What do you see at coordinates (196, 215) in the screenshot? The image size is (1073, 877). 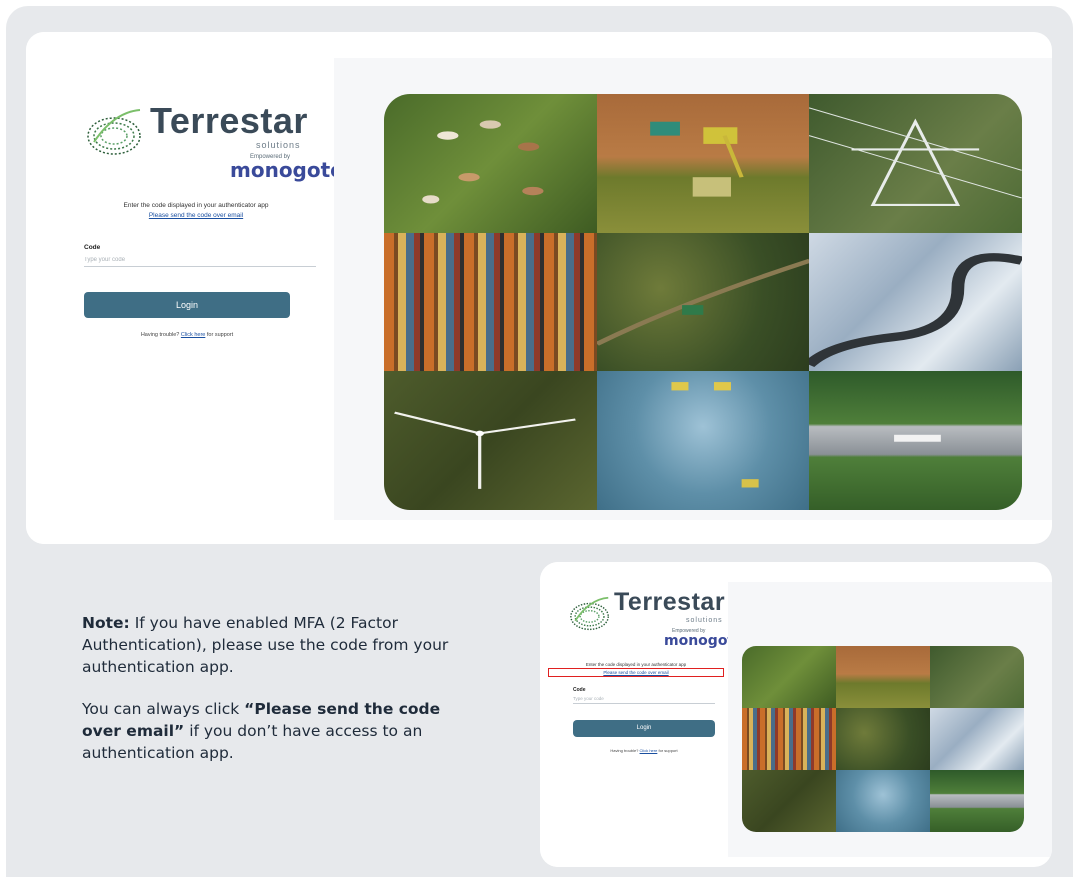 I see `send-code-email-link: Please send the code over email` at bounding box center [196, 215].